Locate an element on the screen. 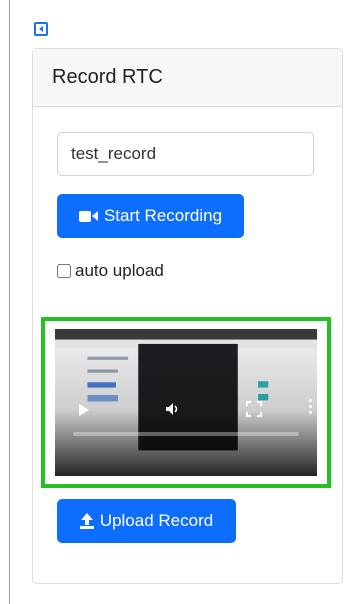 The height and width of the screenshot is (604, 360). card-header: Record RTC is located at coordinates (187, 78).